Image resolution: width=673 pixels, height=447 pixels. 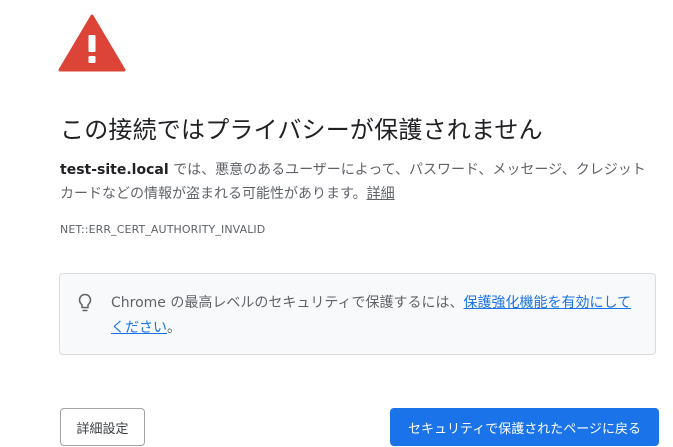 I want to click on enhanced-protection-text-after: 。, so click(x=174, y=328).